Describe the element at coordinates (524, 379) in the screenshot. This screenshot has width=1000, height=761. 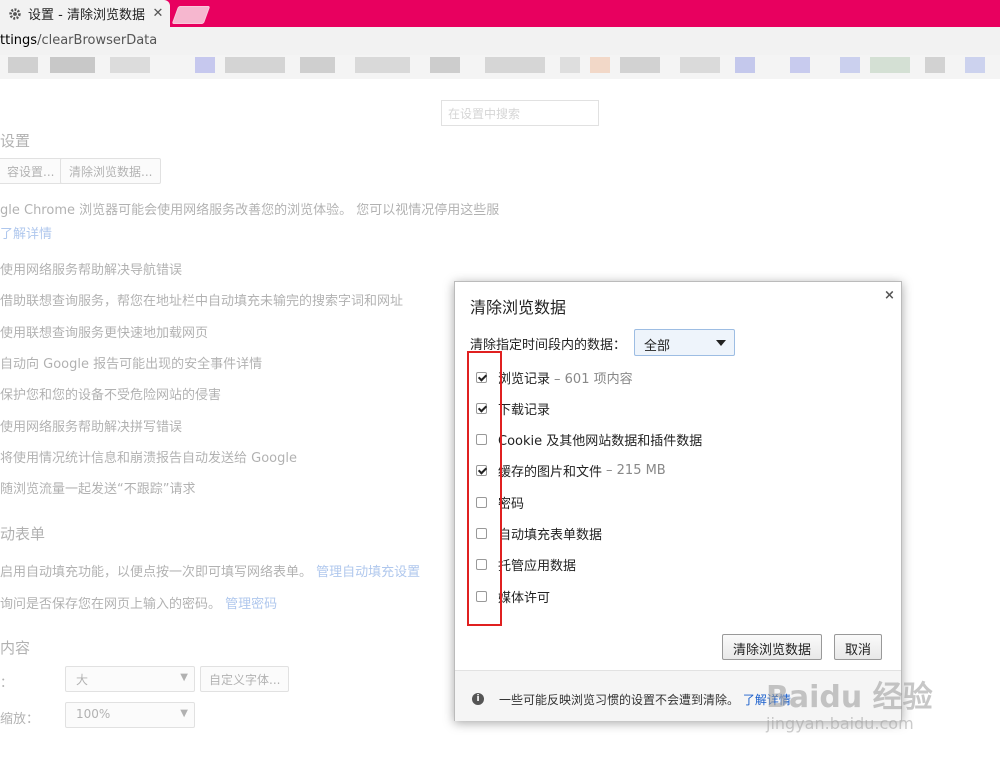
I see `option-label: 浏览记录` at that location.